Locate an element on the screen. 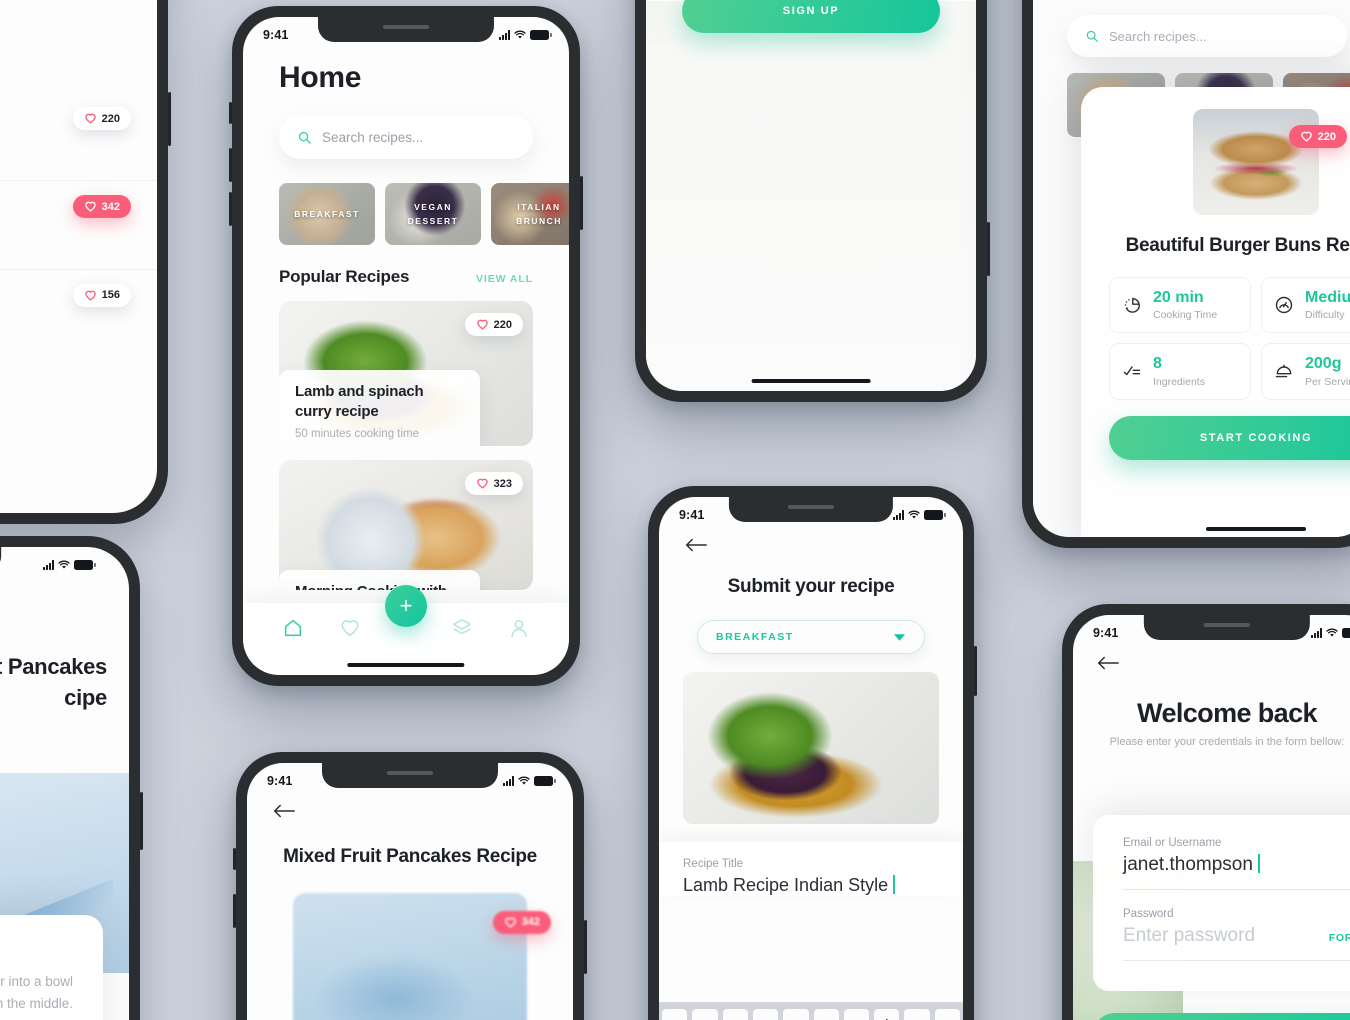  category-card-italian-brunch: ITALIAN BRUNCH is located at coordinates (530, 214).